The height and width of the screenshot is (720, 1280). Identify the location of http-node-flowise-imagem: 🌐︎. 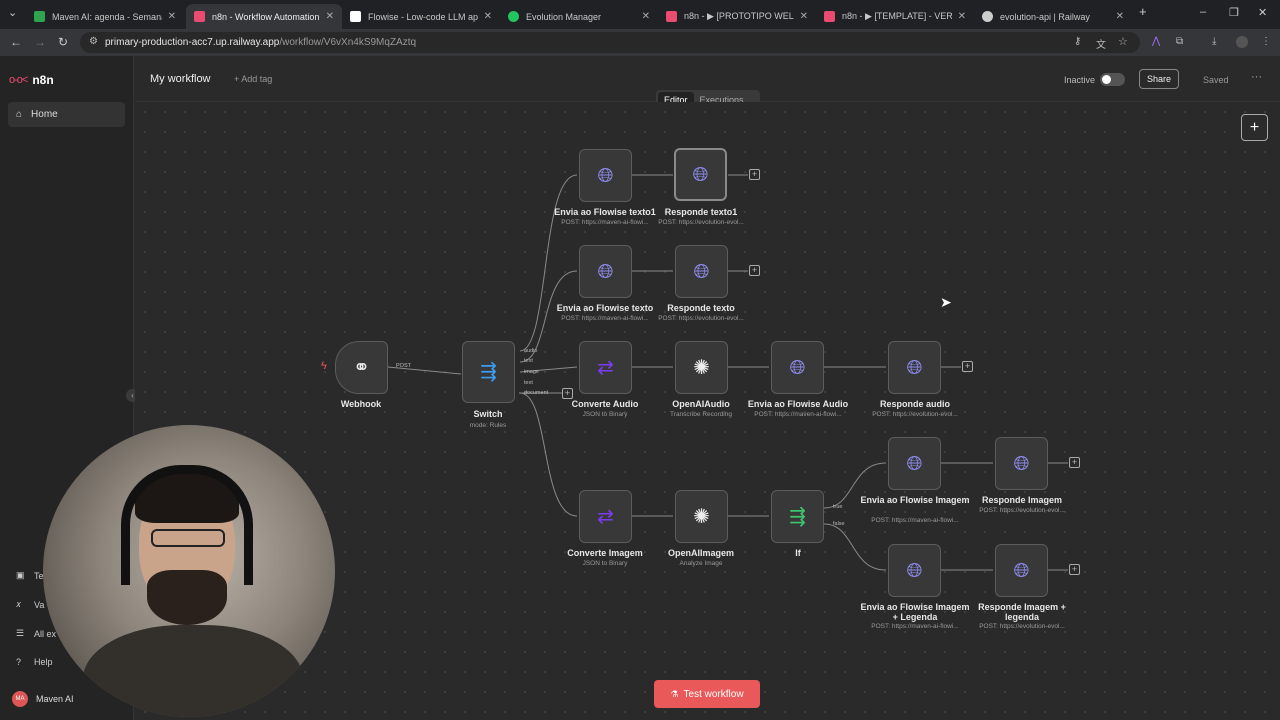
(914, 463).